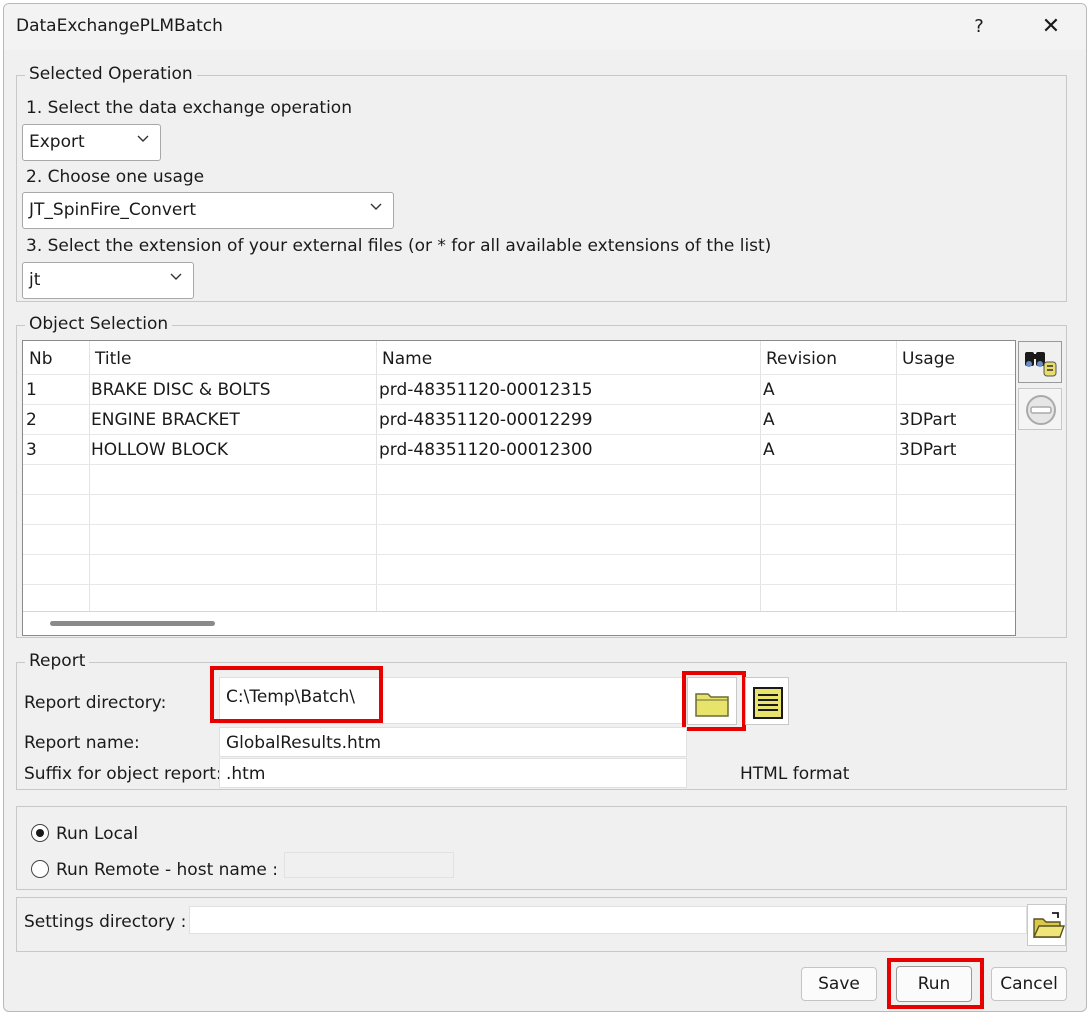 The height and width of the screenshot is (1015, 1090). I want to click on cell-nb: 2, so click(31, 420).